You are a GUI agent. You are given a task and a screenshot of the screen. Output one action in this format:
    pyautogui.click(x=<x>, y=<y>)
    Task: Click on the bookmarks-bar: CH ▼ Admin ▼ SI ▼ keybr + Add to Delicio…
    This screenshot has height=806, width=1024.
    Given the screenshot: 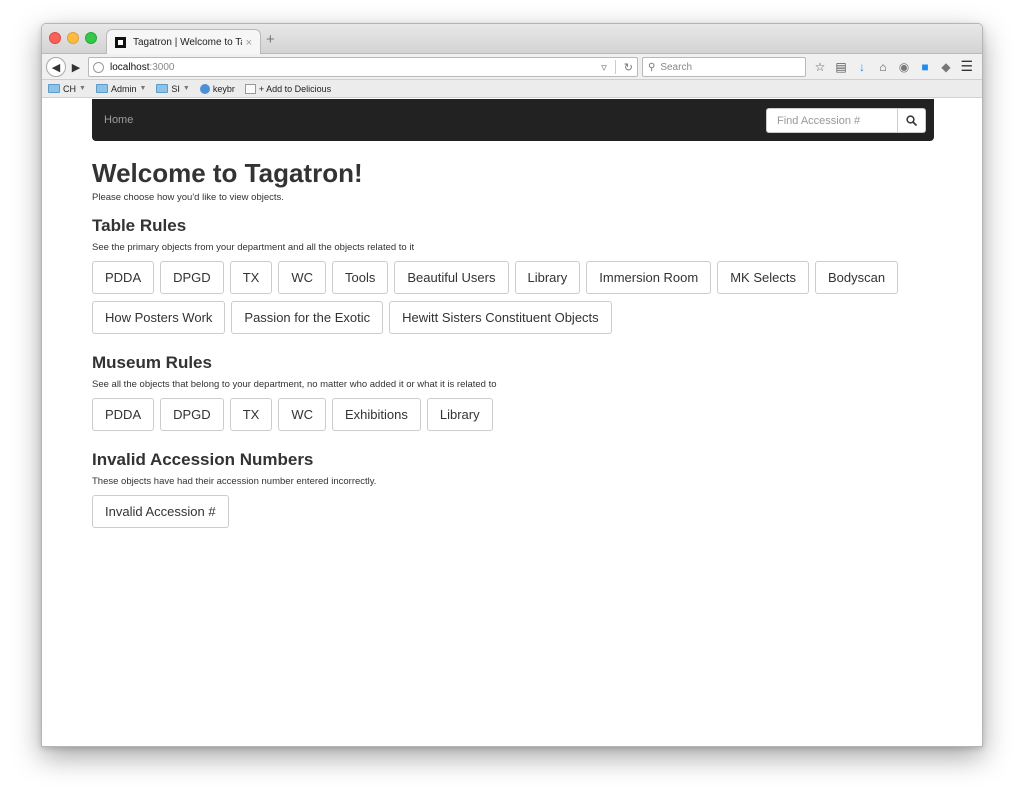 What is the action you would take?
    pyautogui.click(x=512, y=89)
    